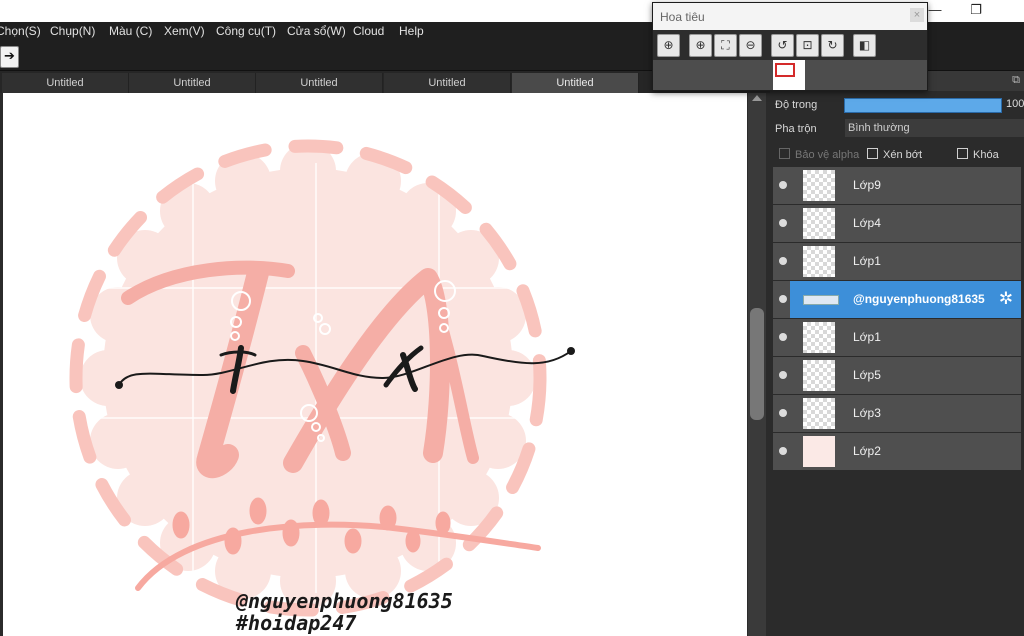 The height and width of the screenshot is (636, 1024). I want to click on zoom-in-icon: ⊕, so click(700, 45).